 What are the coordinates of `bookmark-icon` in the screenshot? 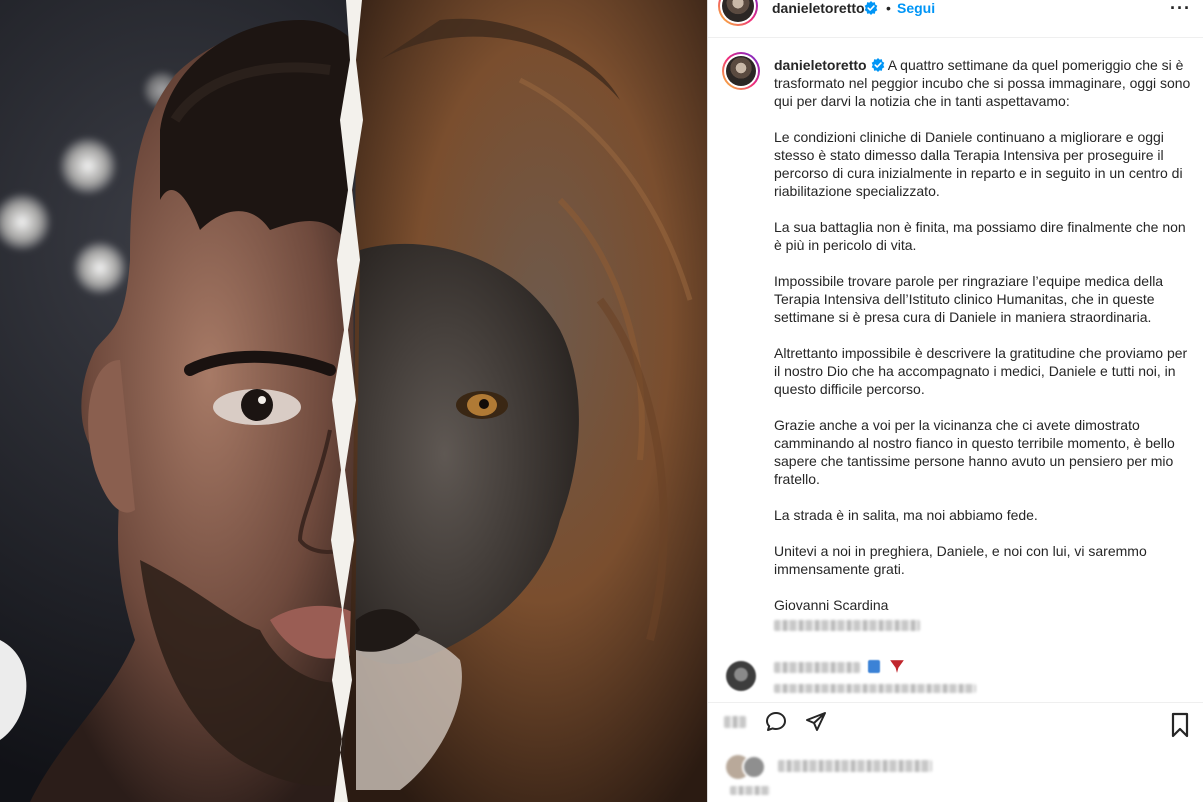 It's located at (1180, 725).